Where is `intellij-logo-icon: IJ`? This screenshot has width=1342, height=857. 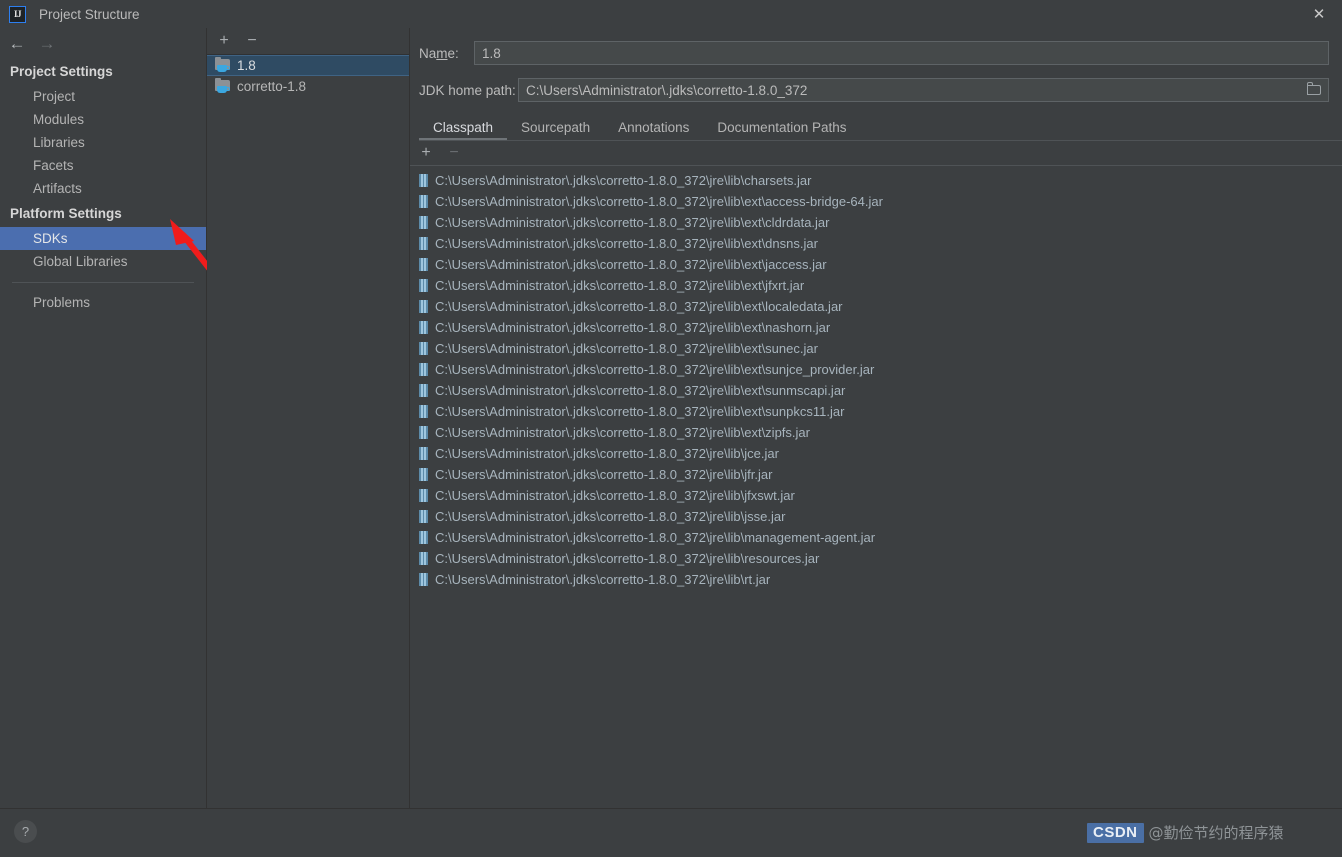 intellij-logo-icon: IJ is located at coordinates (17, 14).